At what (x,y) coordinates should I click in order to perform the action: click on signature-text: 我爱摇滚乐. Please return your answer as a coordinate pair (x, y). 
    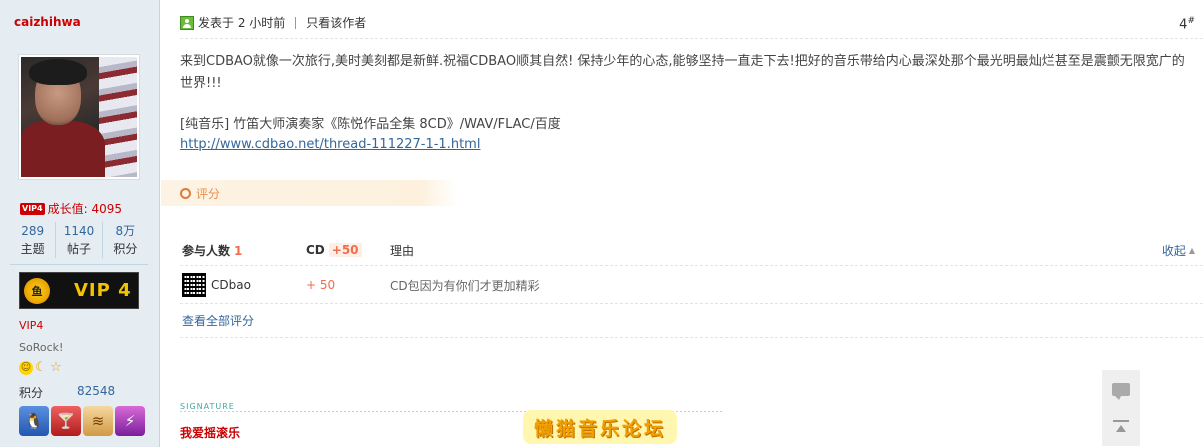
    Looking at the image, I should click on (210, 433).